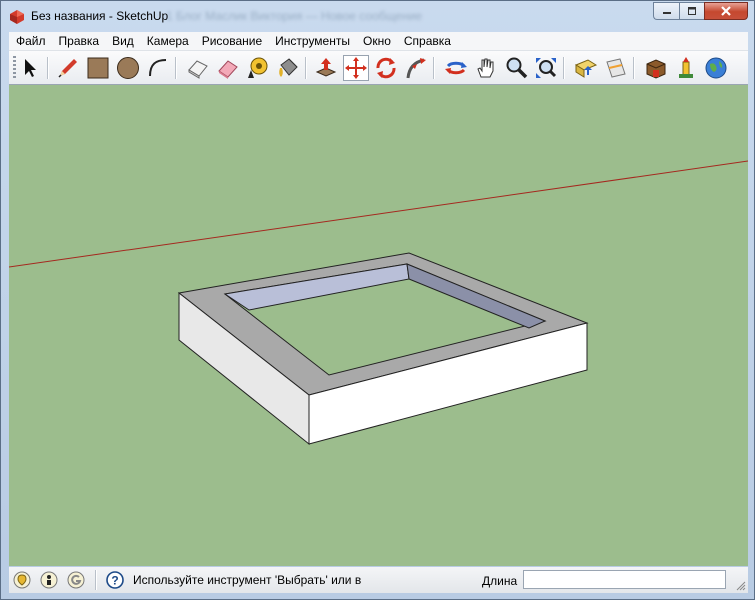 This screenshot has width=755, height=600. I want to click on rectangle-icon, so click(98, 68).